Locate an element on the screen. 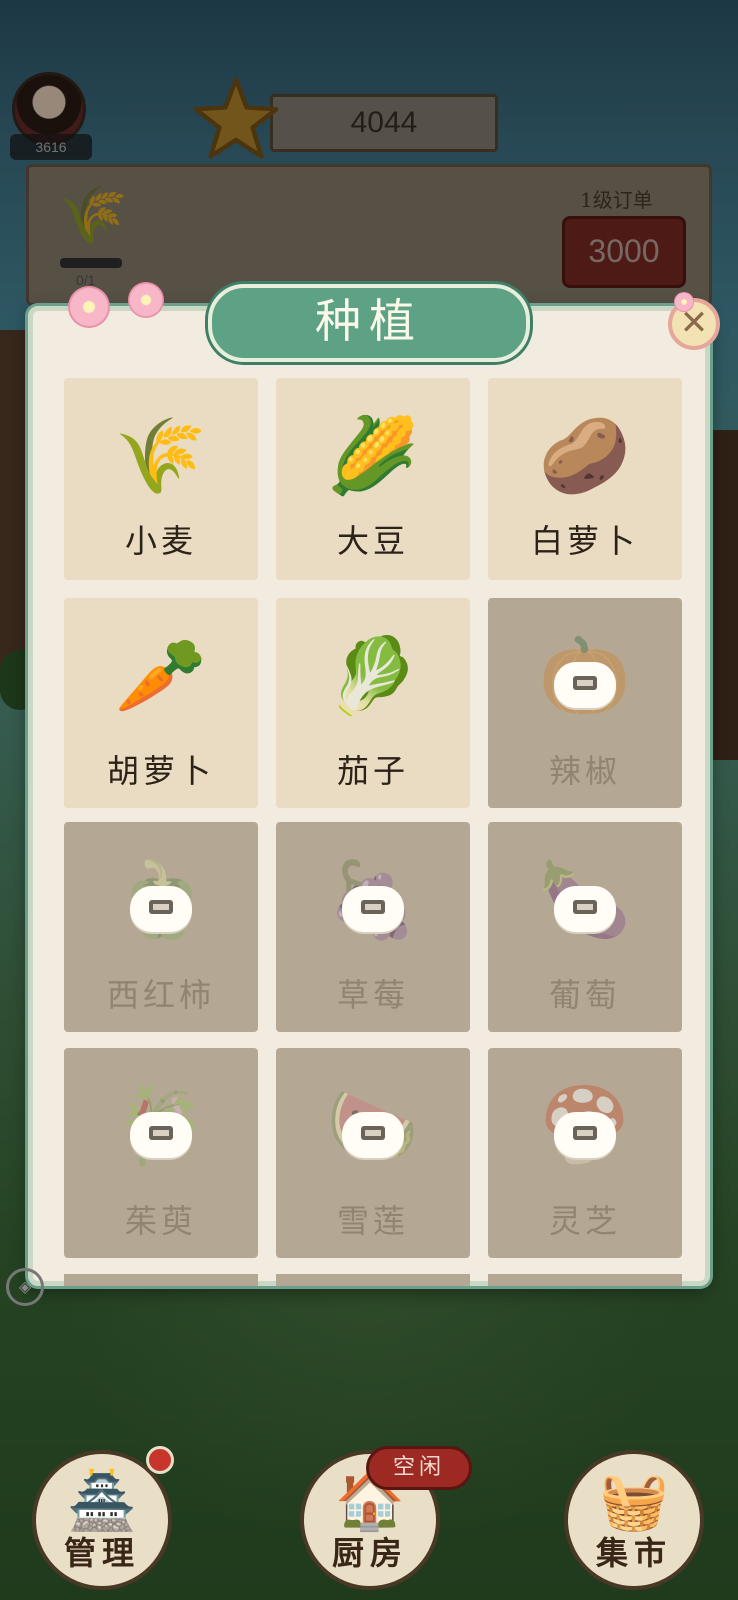 Image resolution: width=738 pixels, height=1600 pixels. crop-cell: 🍇草莓 is located at coordinates (373, 927).